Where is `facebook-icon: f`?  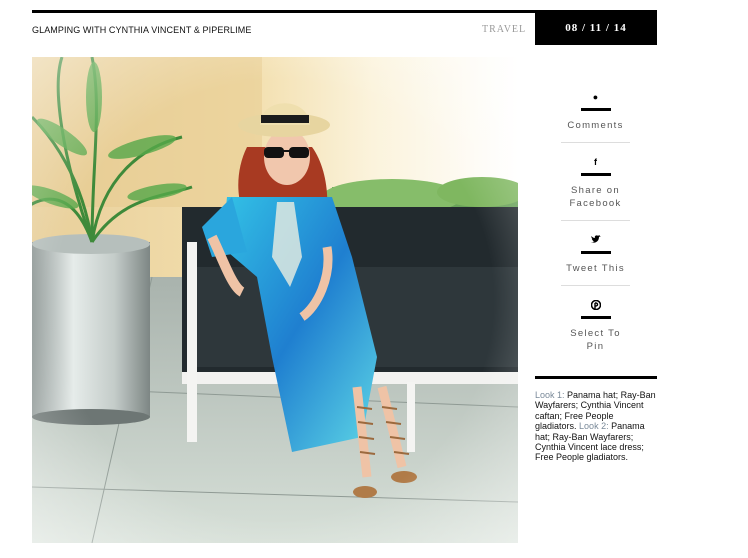 facebook-icon: f is located at coordinates (595, 162).